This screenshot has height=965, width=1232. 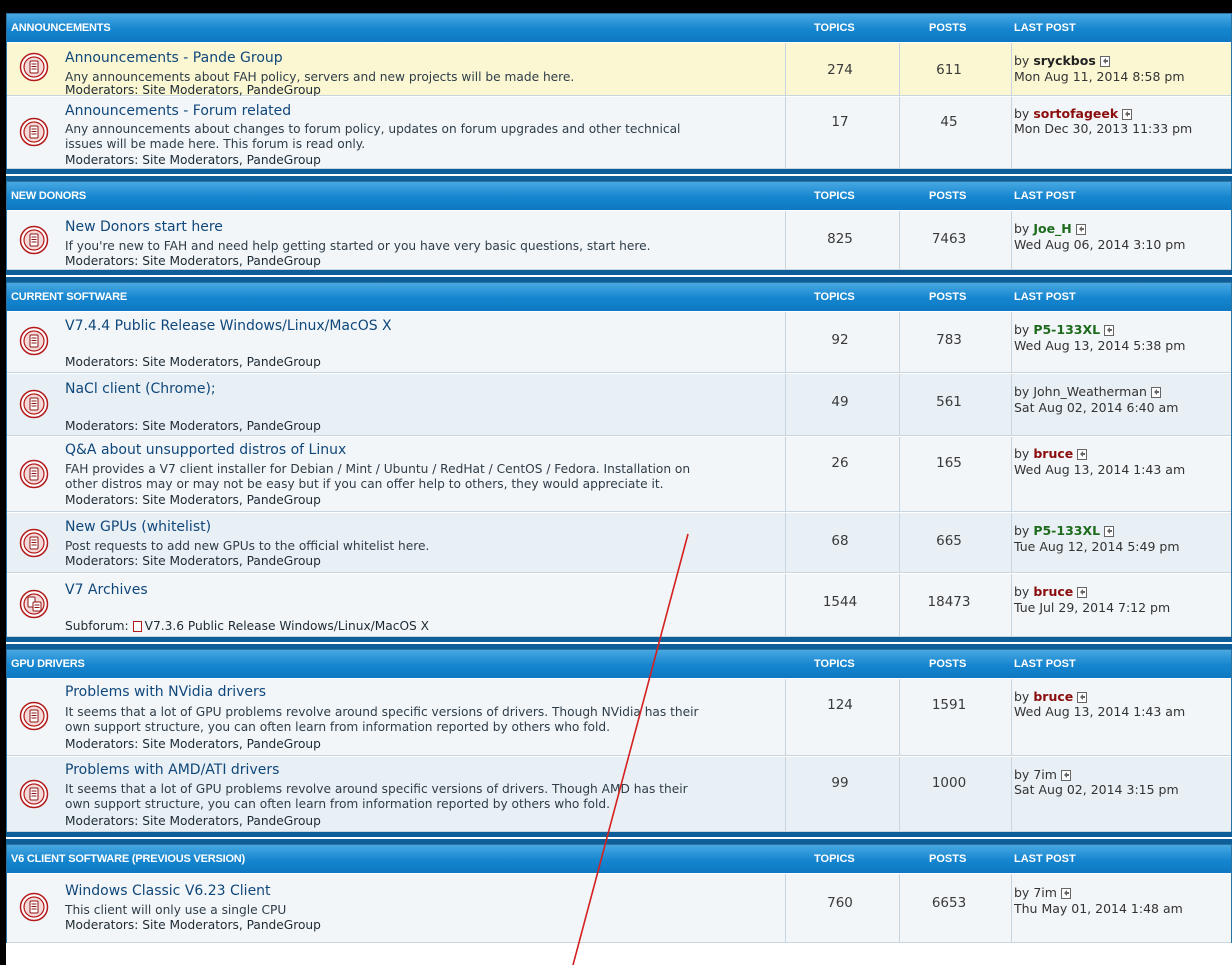 What do you see at coordinates (48, 196) in the screenshot?
I see `section-title: NEW DONORS` at bounding box center [48, 196].